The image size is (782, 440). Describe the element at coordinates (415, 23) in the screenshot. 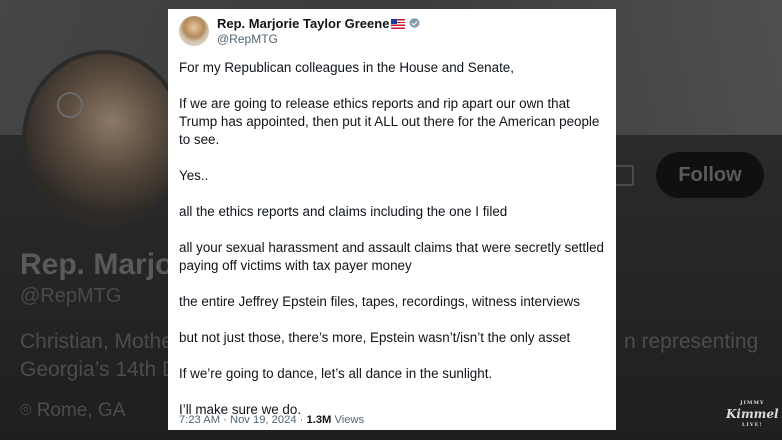

I see `verified-badge-icon` at that location.